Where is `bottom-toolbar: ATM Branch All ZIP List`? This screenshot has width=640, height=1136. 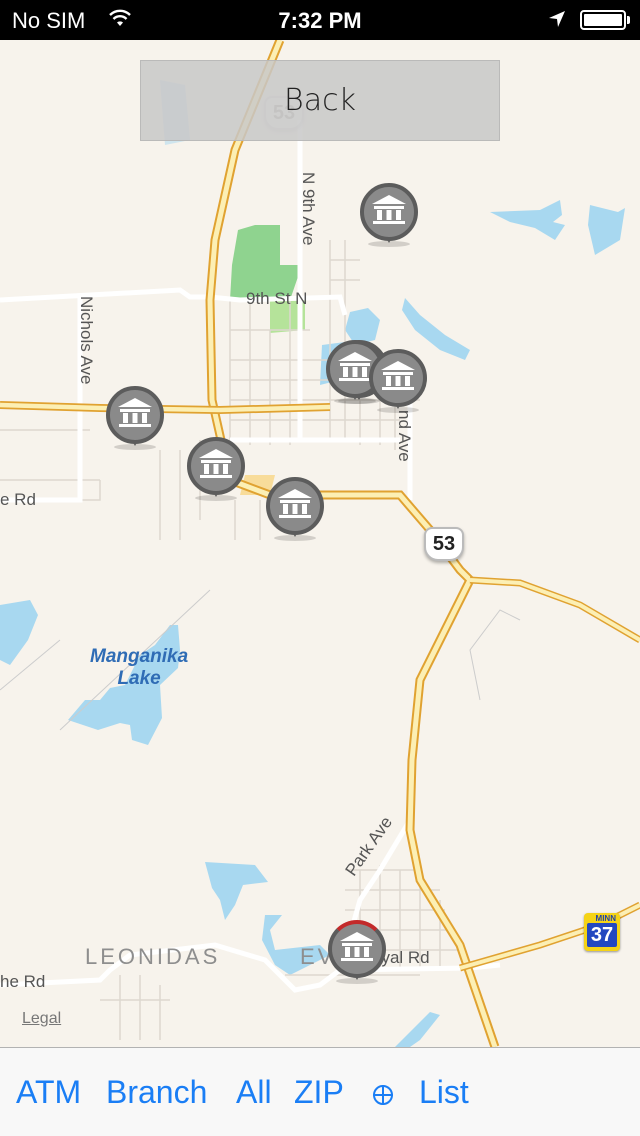 bottom-toolbar: ATM Branch All ZIP List is located at coordinates (320, 1091).